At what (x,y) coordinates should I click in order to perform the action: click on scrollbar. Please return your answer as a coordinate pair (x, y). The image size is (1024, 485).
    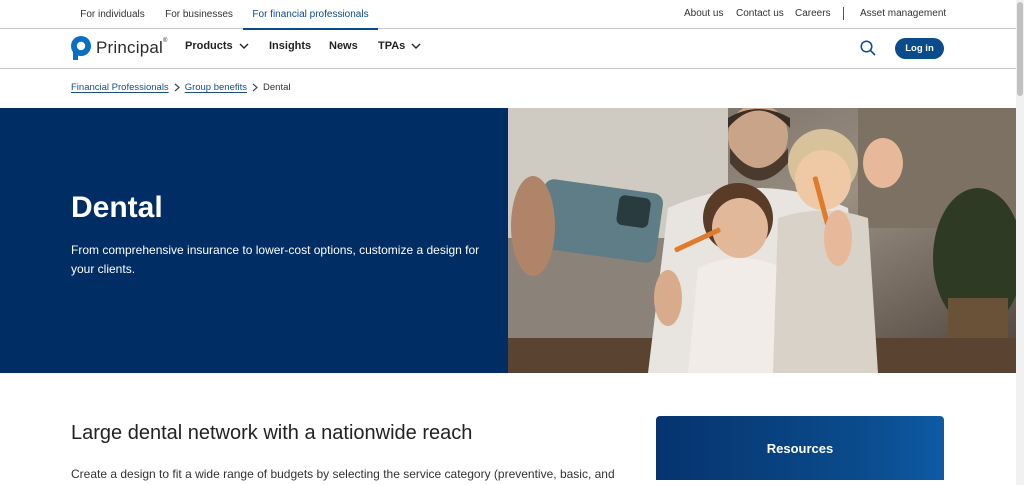
    Looking at the image, I should click on (1020, 242).